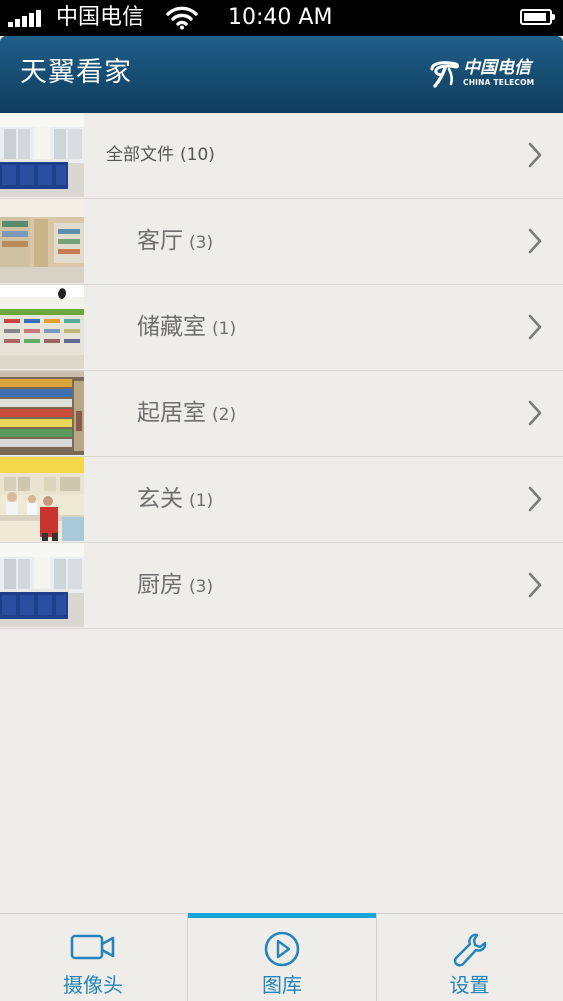 This screenshot has height=1001, width=563. I want to click on folder-name: 起居室, so click(171, 413).